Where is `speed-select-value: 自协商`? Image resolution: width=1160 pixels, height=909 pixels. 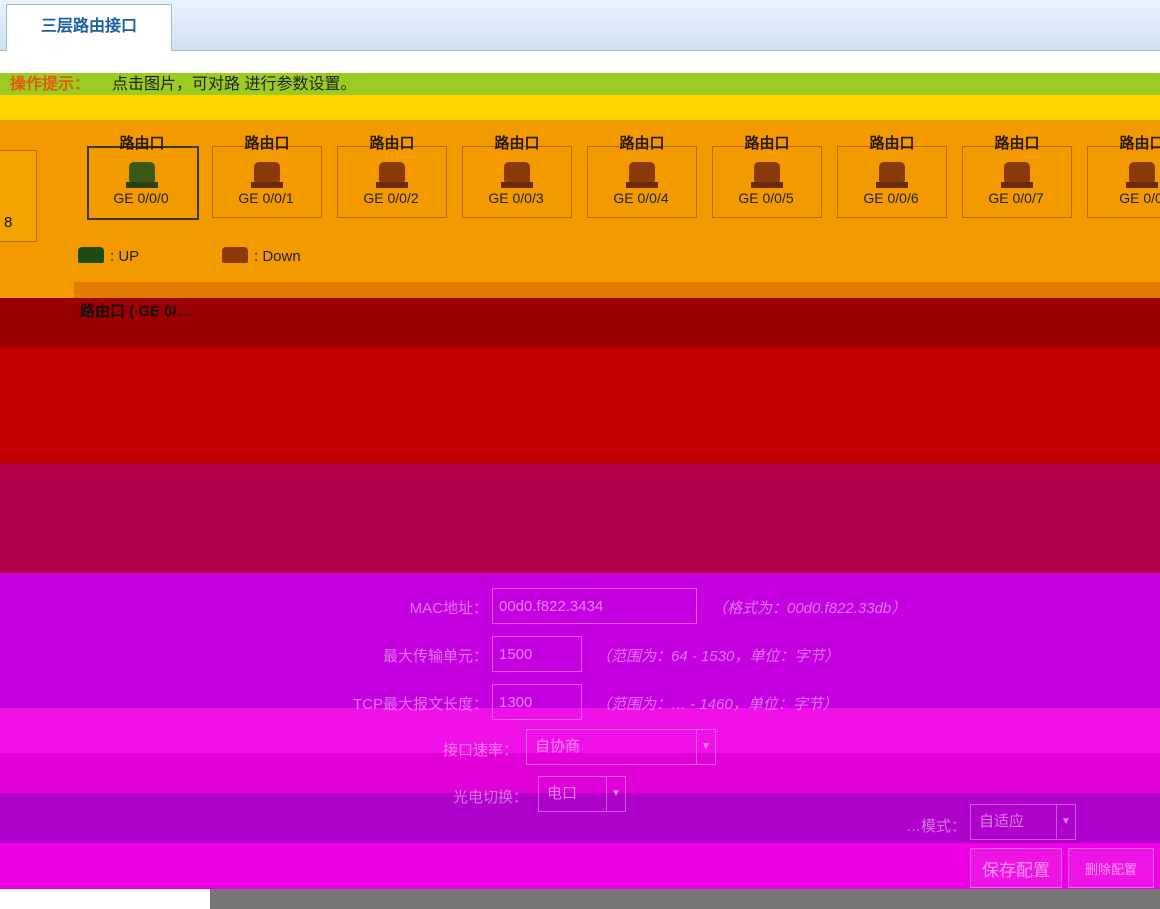 speed-select-value: 自协商 is located at coordinates (558, 746).